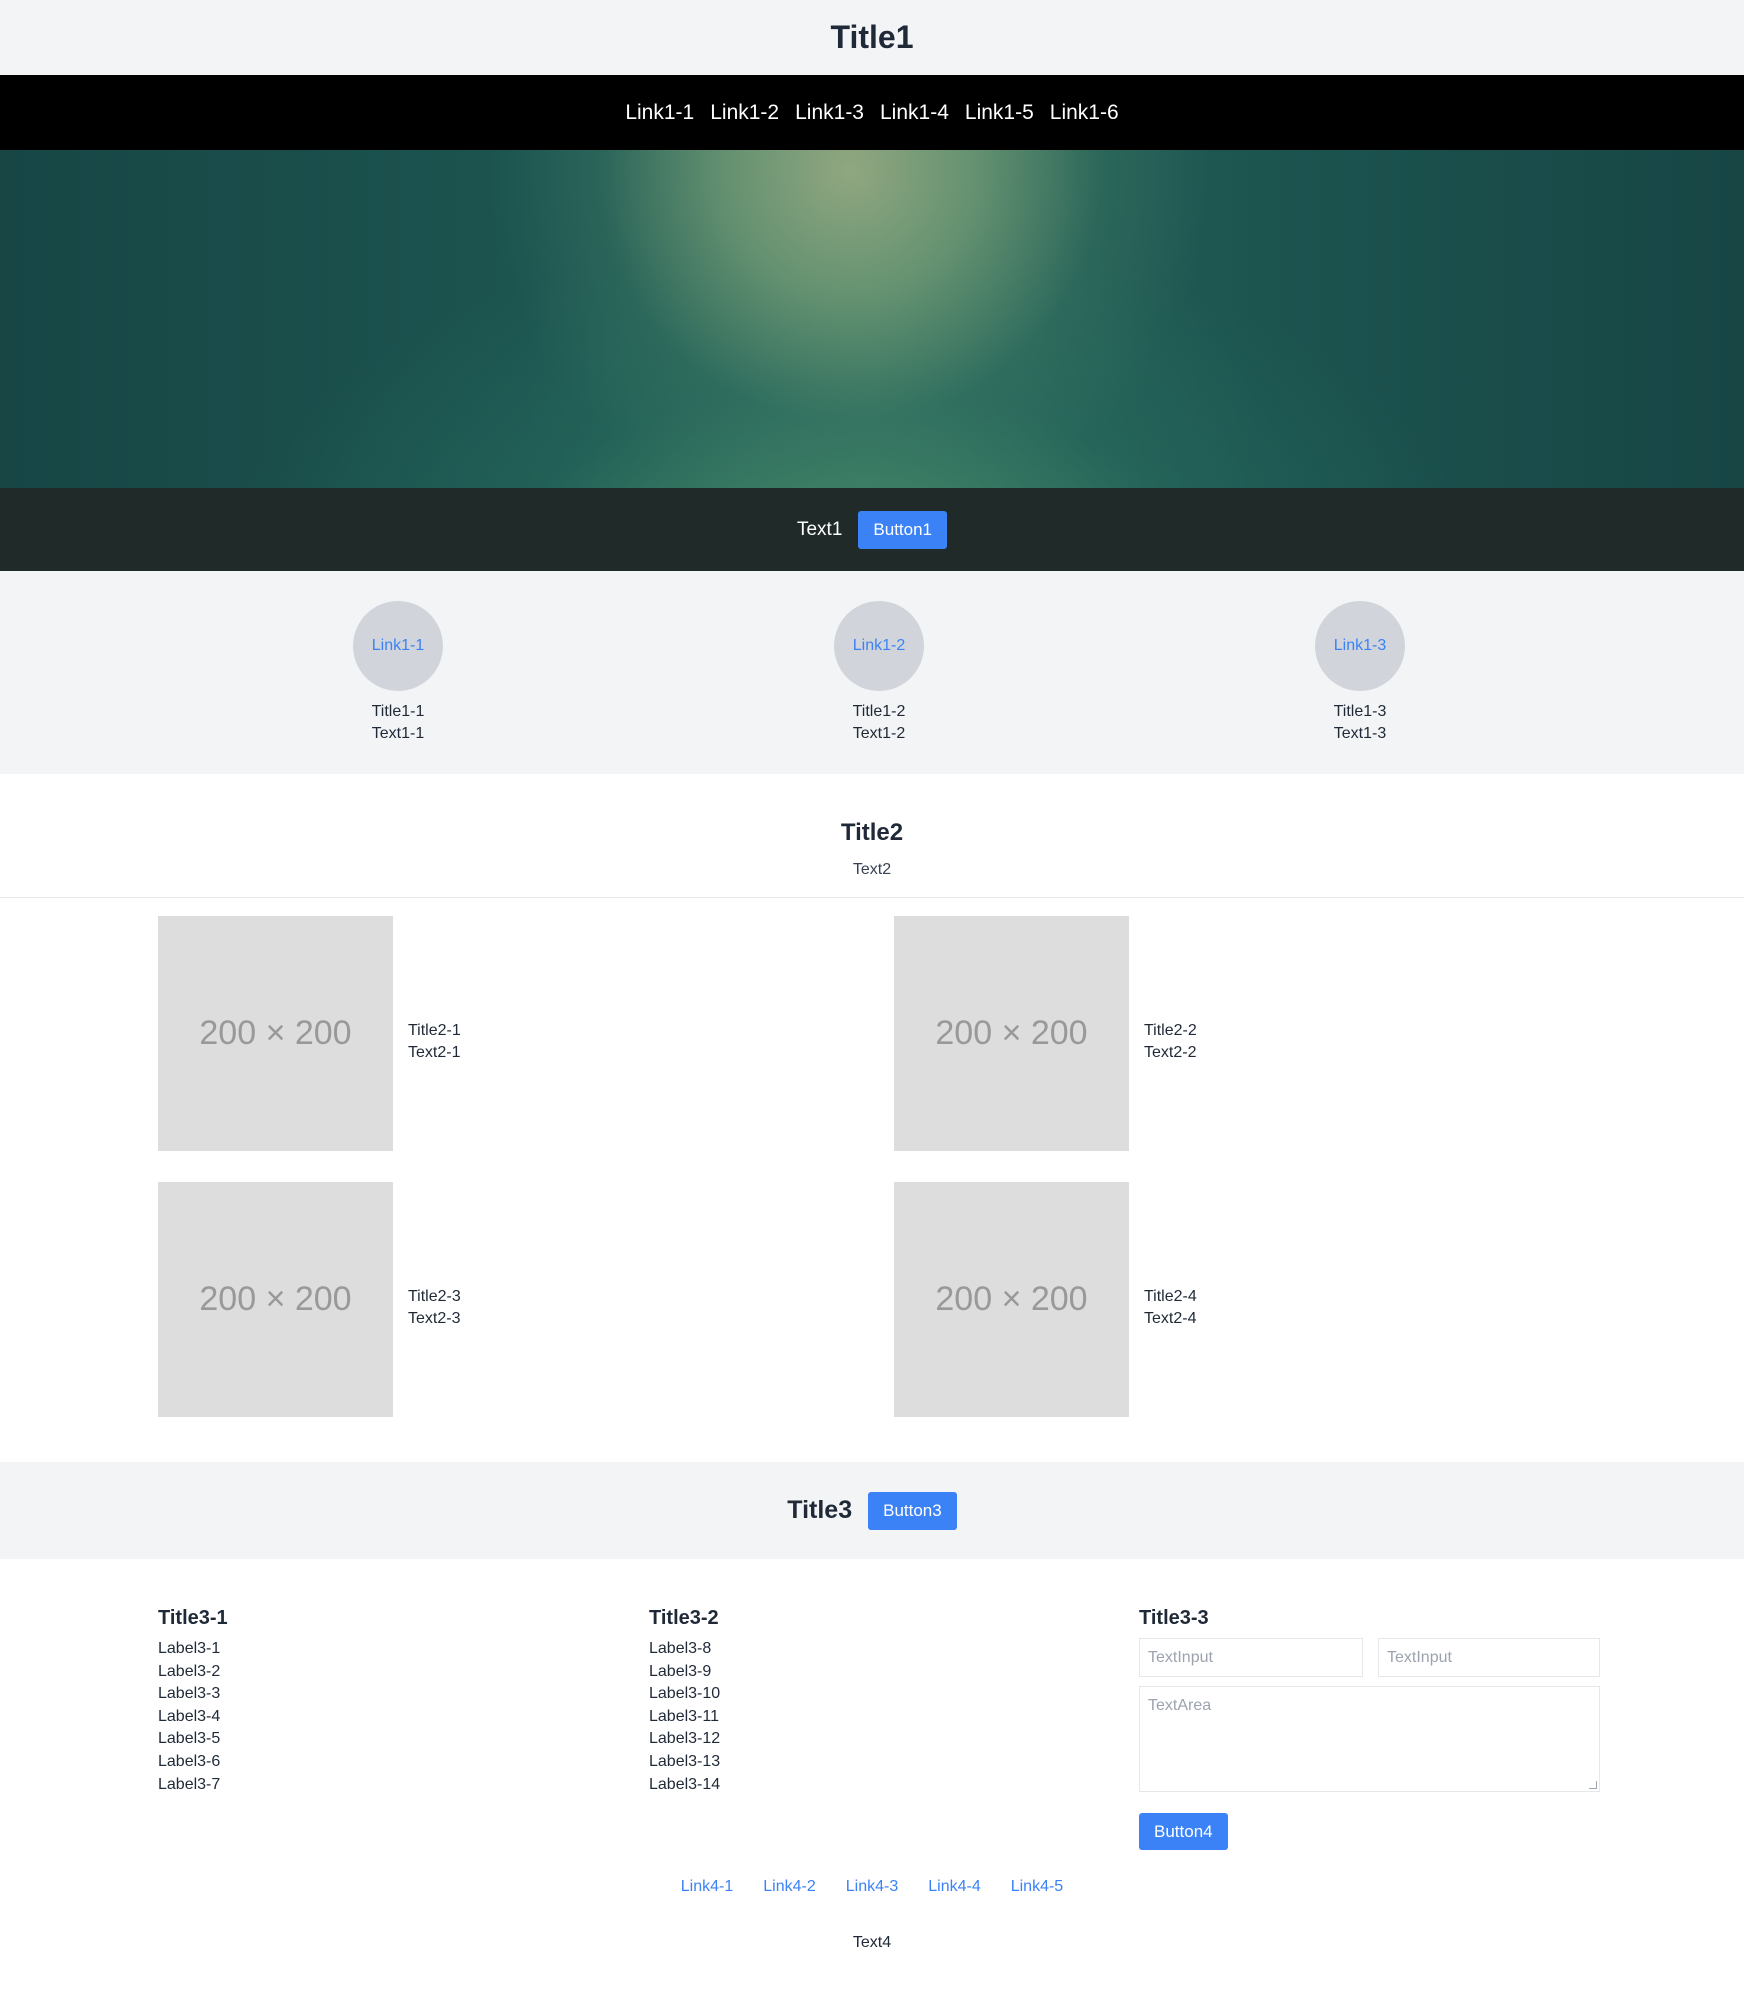 The image size is (1744, 2001). What do you see at coordinates (189, 1784) in the screenshot?
I see `column-label: Label3-7` at bounding box center [189, 1784].